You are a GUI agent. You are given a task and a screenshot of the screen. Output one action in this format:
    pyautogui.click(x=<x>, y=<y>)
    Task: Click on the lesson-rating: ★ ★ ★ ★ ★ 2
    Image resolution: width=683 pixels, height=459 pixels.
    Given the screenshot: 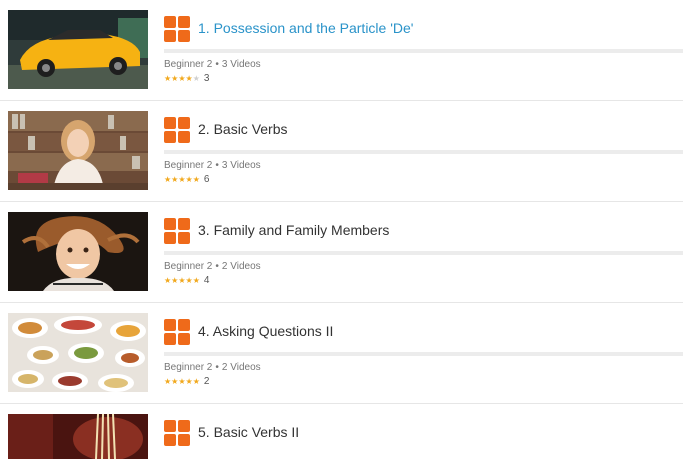 What is the action you would take?
    pyautogui.click(x=186, y=381)
    